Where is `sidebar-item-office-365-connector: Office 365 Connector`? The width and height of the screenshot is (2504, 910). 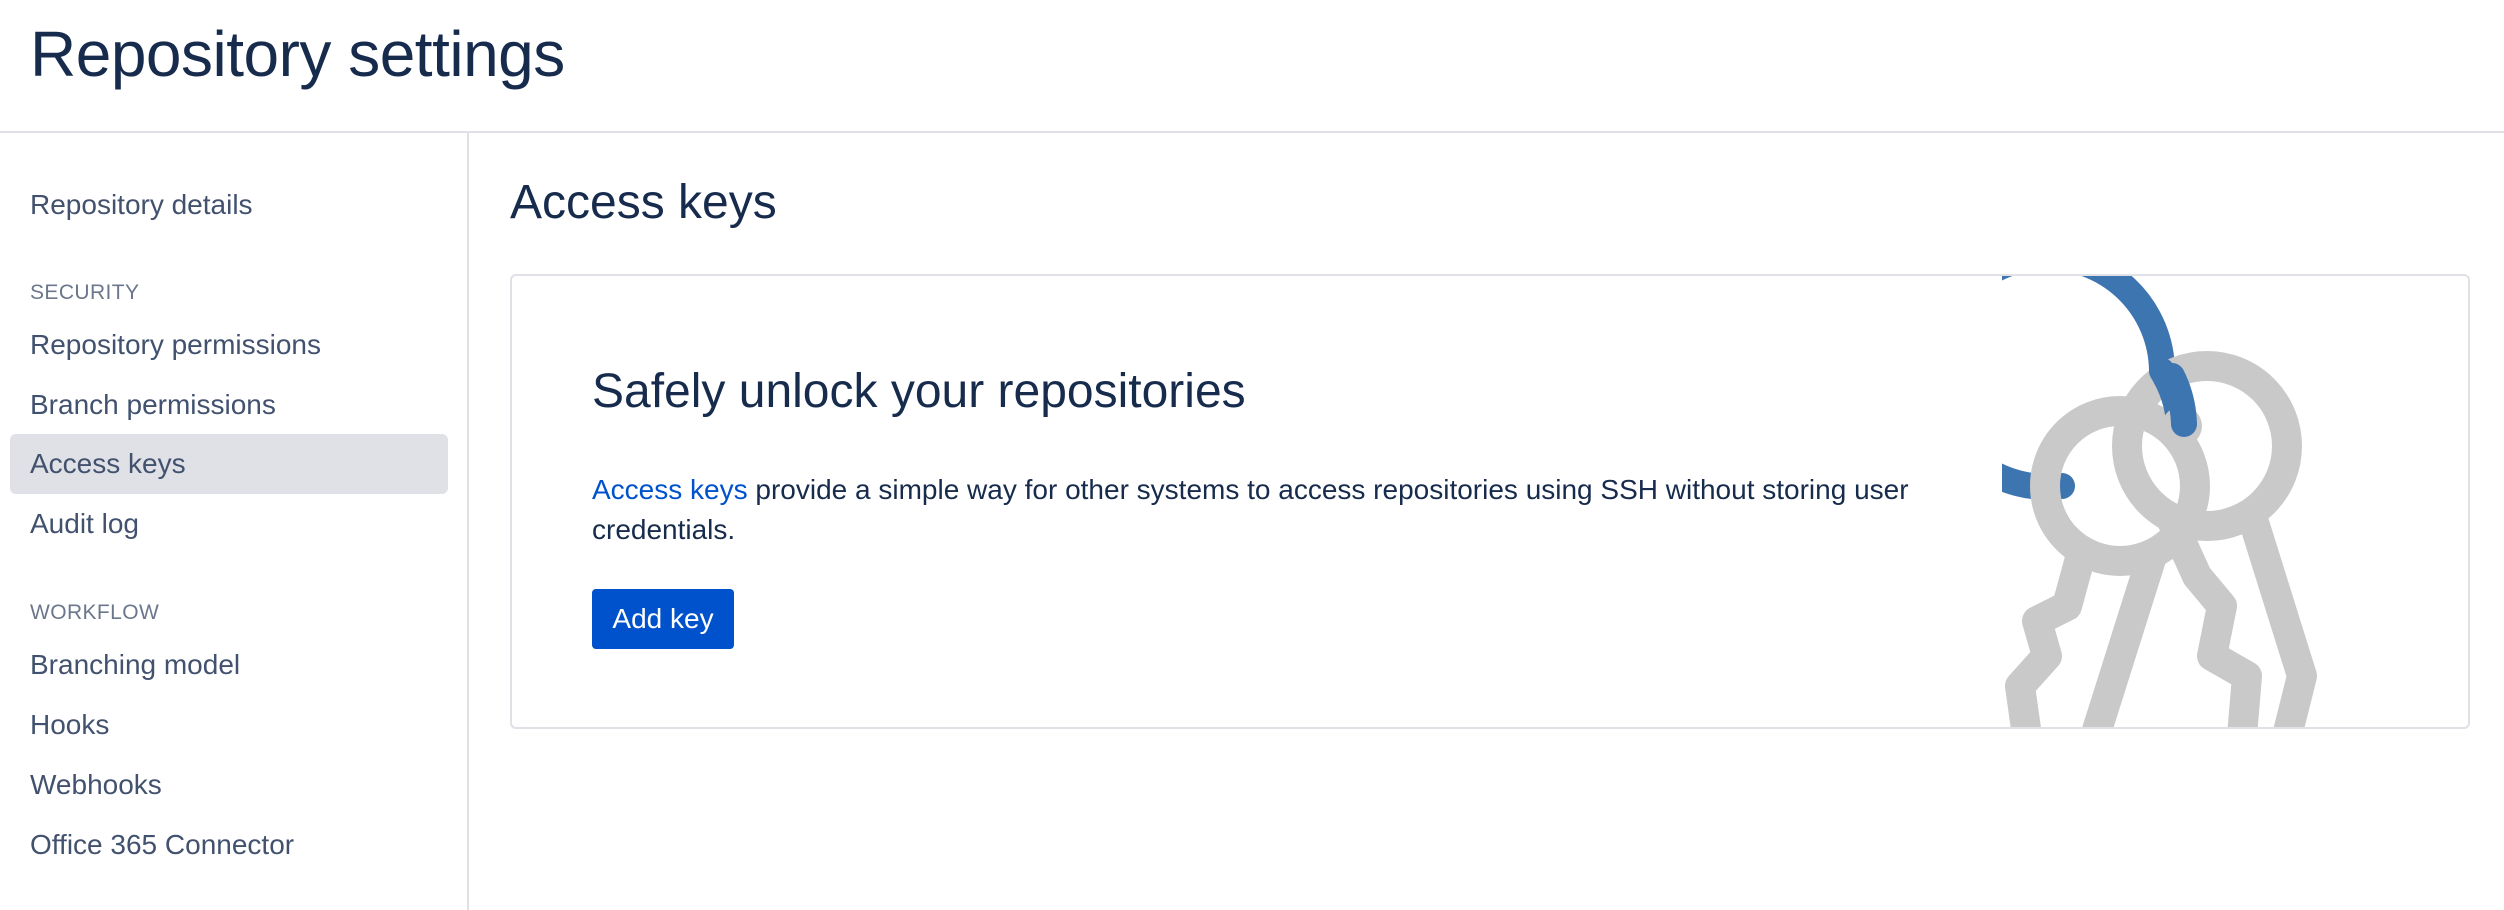 sidebar-item-office-365-connector: Office 365 Connector is located at coordinates (229, 845).